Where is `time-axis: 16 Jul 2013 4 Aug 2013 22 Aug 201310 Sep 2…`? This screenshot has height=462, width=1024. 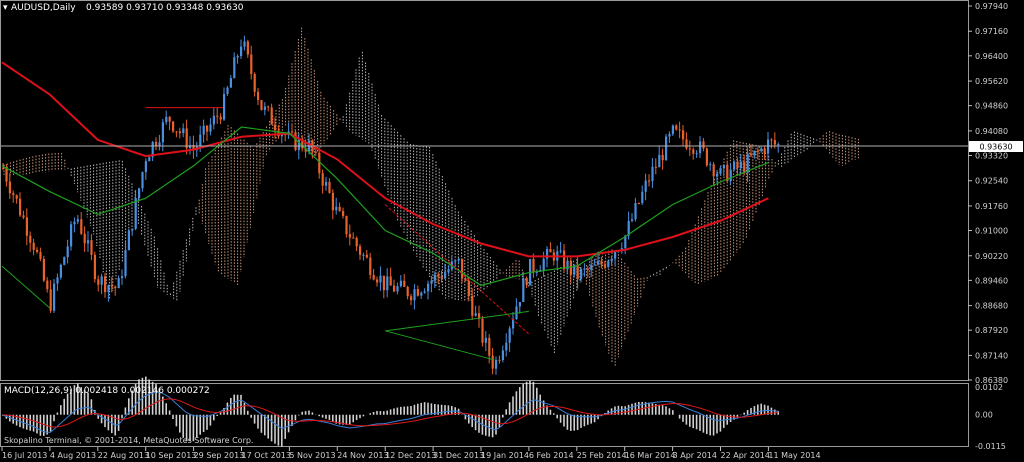
time-axis: 16 Jul 2013 4 Aug 2013 22 Aug 201310 Sep 2… is located at coordinates (411, 453).